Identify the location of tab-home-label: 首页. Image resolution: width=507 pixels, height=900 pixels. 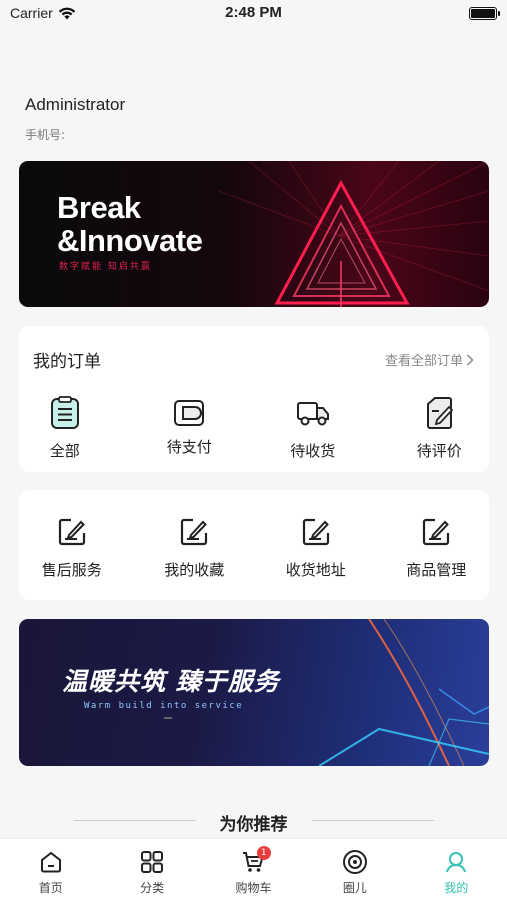
(50, 888).